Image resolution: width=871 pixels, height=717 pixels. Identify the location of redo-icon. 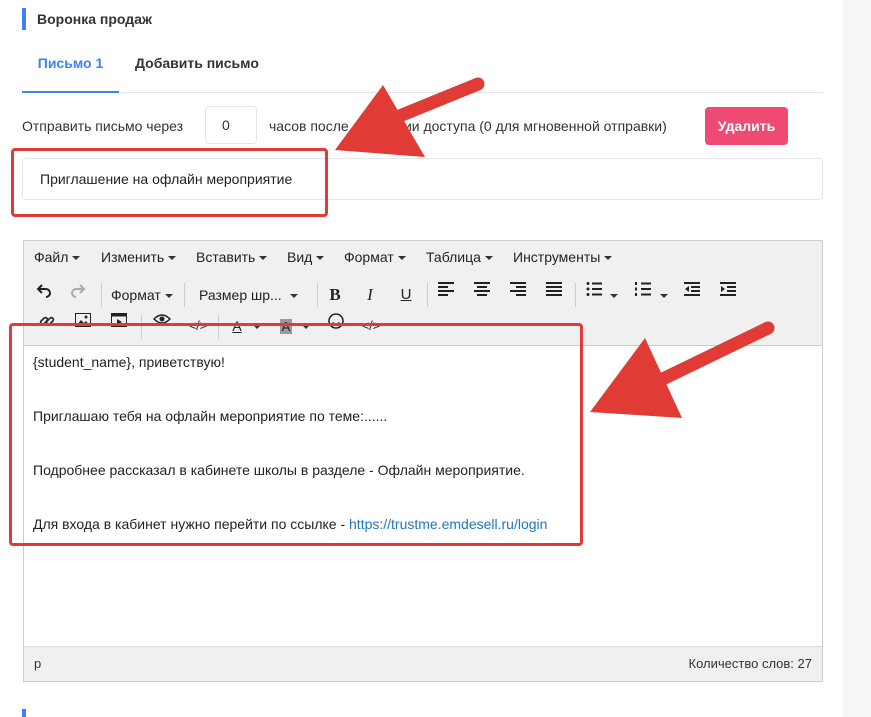
(78, 295).